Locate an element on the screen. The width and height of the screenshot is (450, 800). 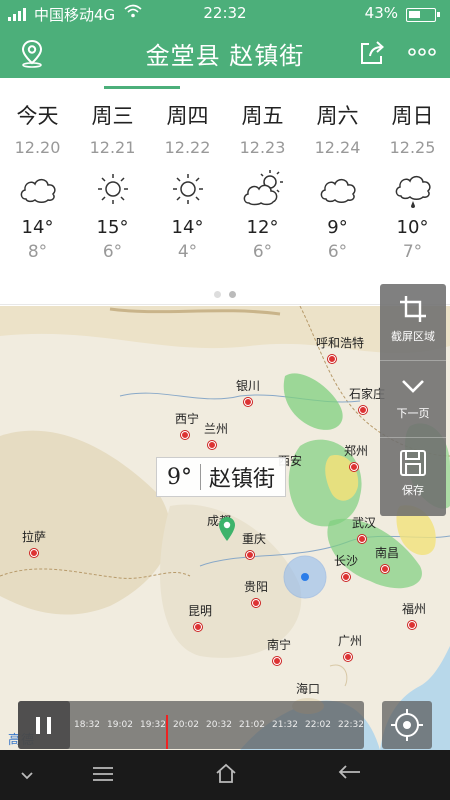
day-date: 12.20 is located at coordinates (37, 147).